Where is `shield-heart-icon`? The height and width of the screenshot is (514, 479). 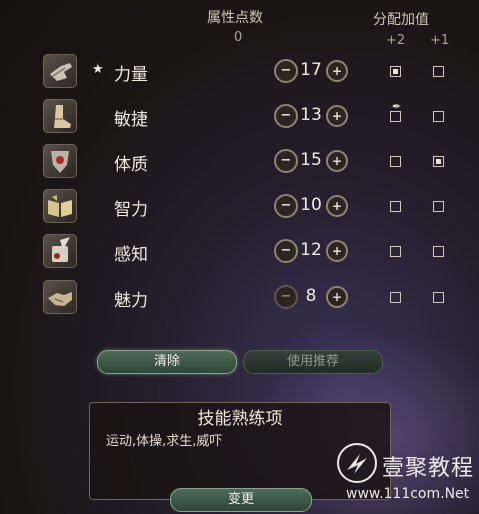
shield-heart-icon is located at coordinates (60, 161).